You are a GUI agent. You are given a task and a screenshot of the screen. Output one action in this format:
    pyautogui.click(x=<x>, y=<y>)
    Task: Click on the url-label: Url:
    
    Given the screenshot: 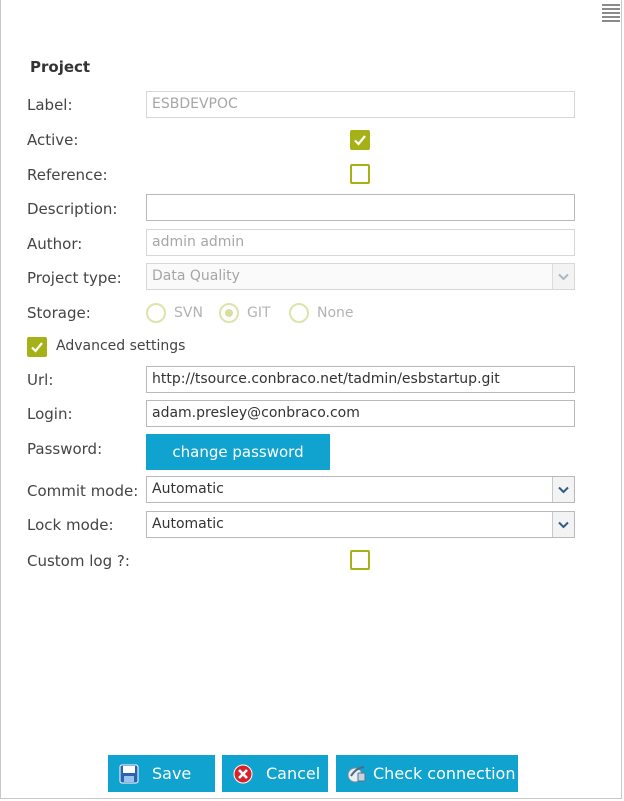 What is the action you would take?
    pyautogui.click(x=40, y=380)
    